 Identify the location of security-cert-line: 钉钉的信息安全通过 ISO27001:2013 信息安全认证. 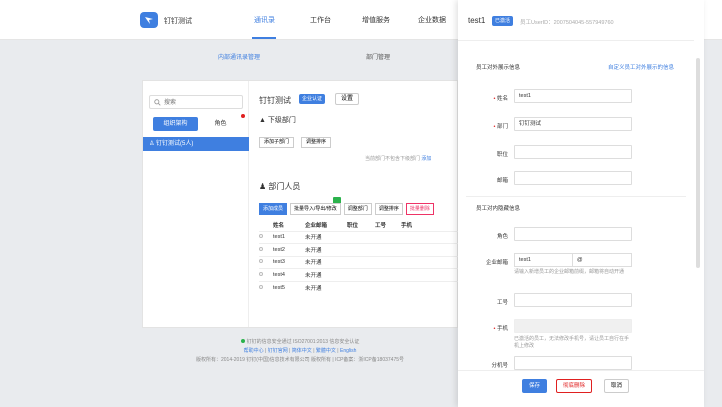
(300, 342).